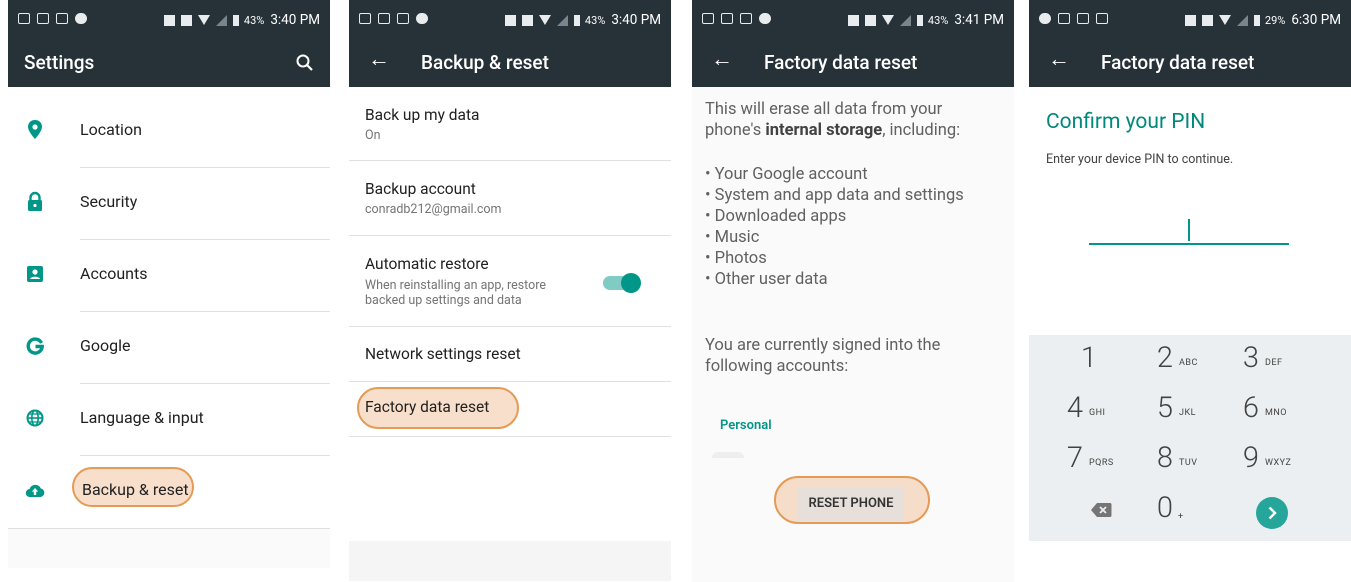 The height and width of the screenshot is (582, 1351). Describe the element at coordinates (921, 130) in the screenshot. I see `warning-text: , including:` at that location.